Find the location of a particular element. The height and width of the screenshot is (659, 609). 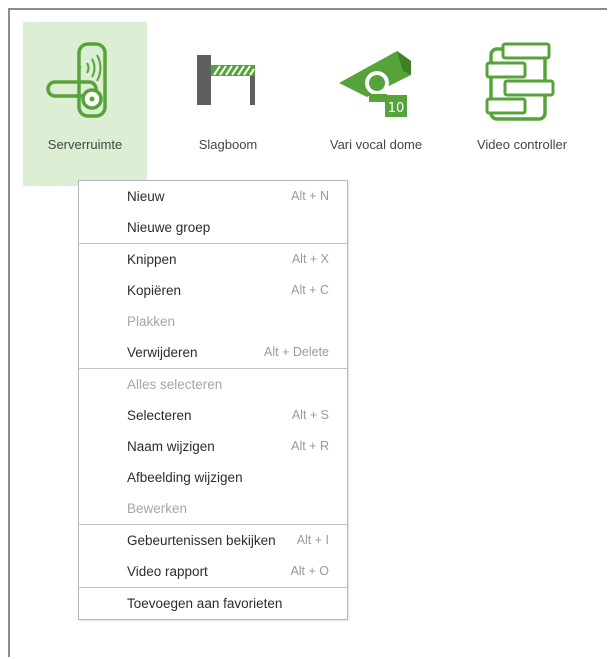

menu-item-gebeurtenissen-bekijken: Gebeurtenissen bekijken Alt + I is located at coordinates (213, 540).